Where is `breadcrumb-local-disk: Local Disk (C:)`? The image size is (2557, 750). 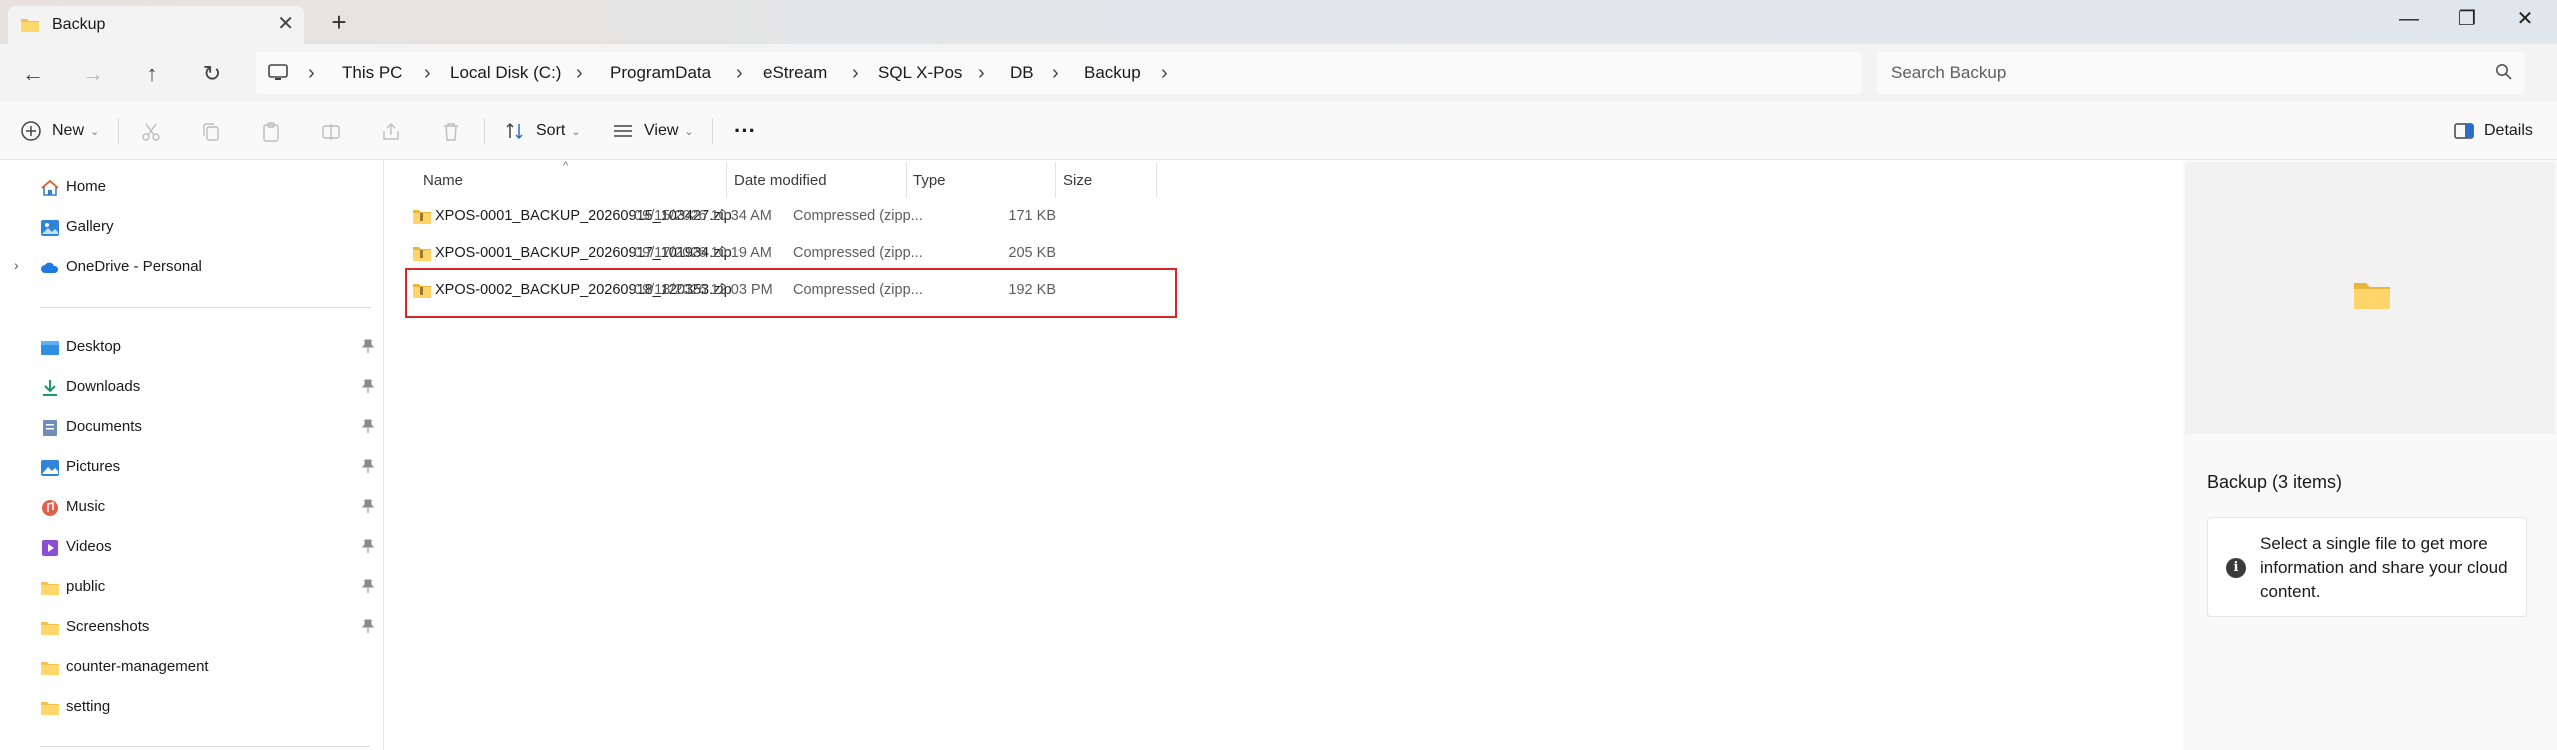 breadcrumb-local-disk: Local Disk (C:) is located at coordinates (505, 73).